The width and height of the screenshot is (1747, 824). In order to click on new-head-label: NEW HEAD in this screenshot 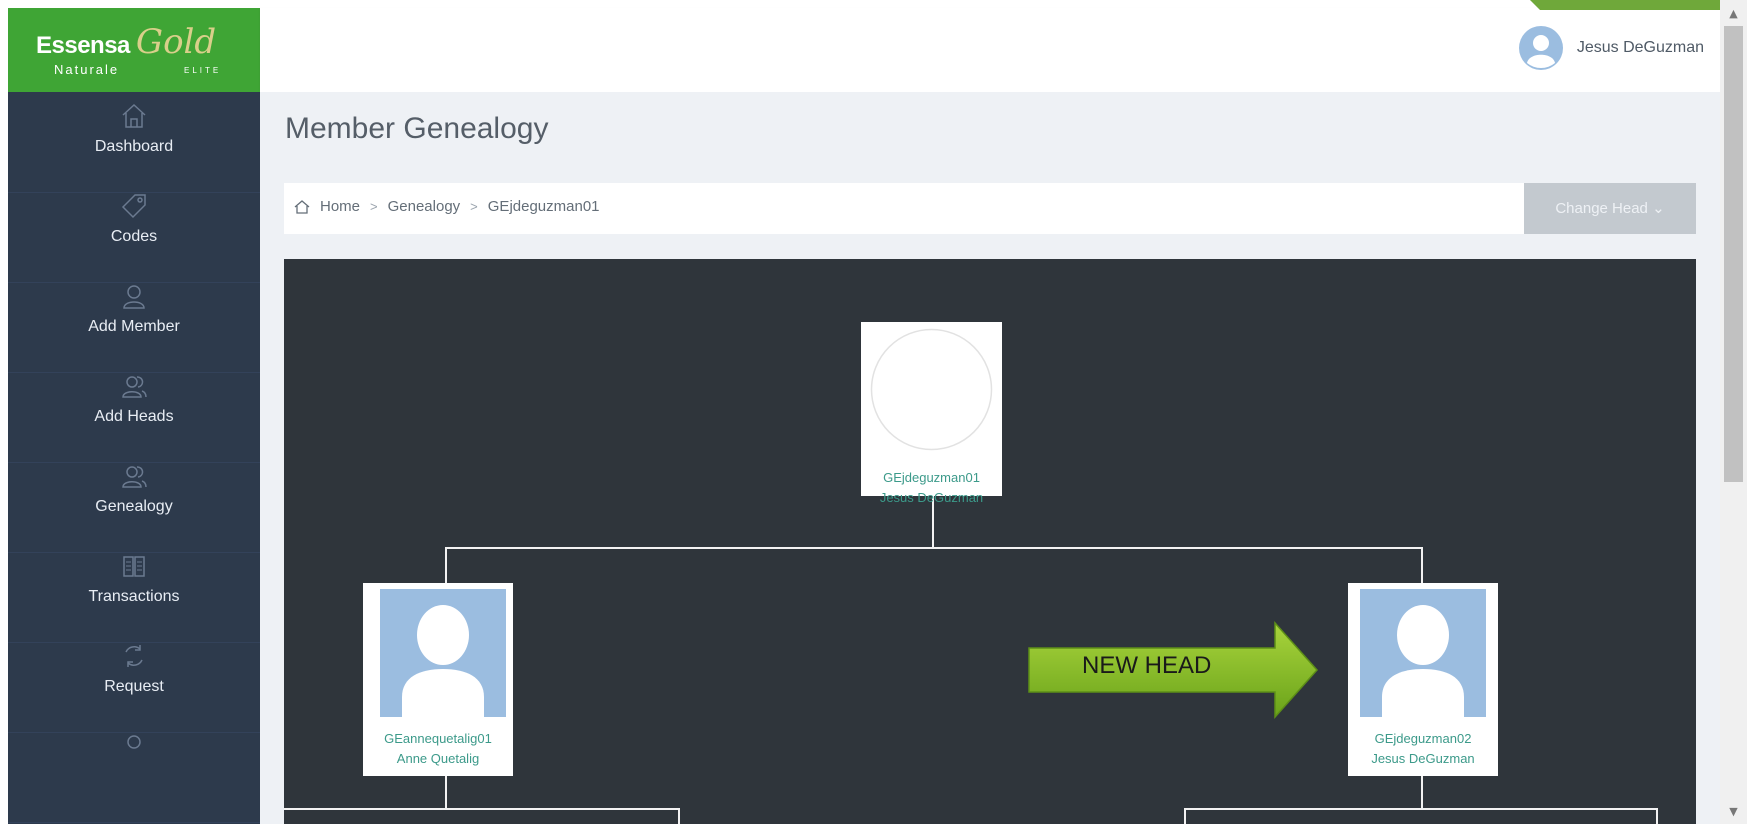, I will do `click(1147, 665)`.